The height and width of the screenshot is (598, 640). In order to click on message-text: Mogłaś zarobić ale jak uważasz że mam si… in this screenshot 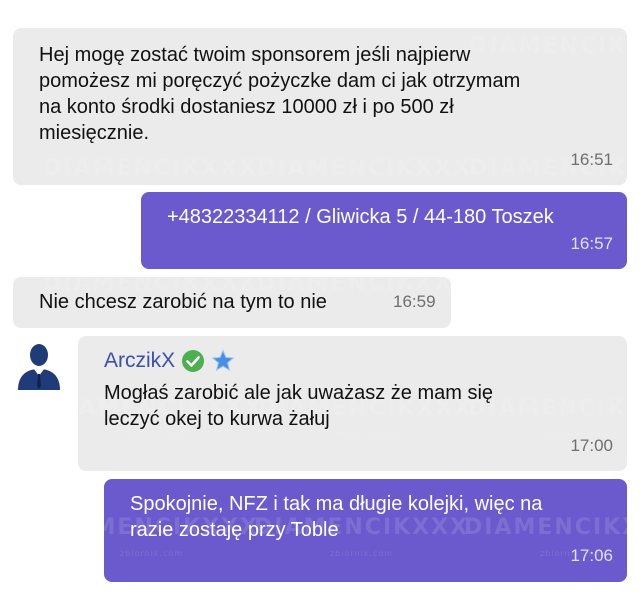, I will do `click(299, 406)`.